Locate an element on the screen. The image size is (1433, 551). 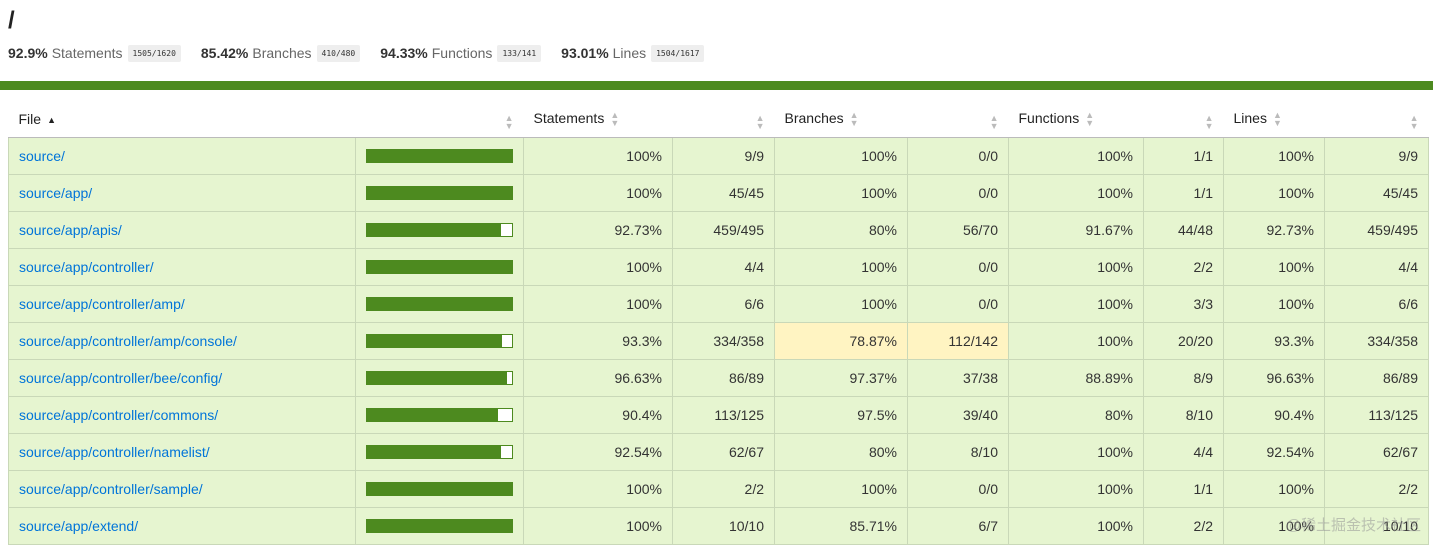
file-cell: source/app/controller/commons/ is located at coordinates (182, 415).